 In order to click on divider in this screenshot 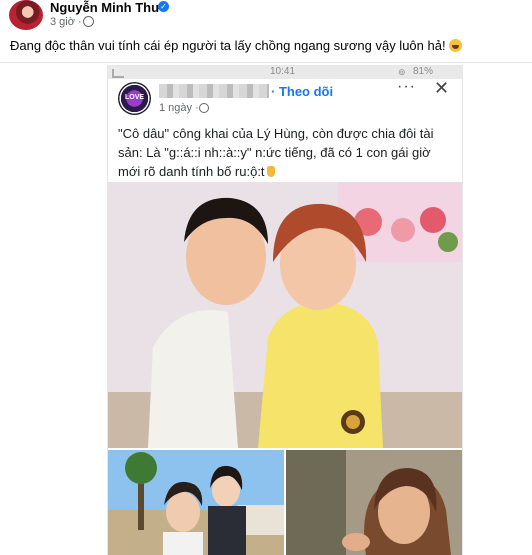, I will do `click(266, 62)`.